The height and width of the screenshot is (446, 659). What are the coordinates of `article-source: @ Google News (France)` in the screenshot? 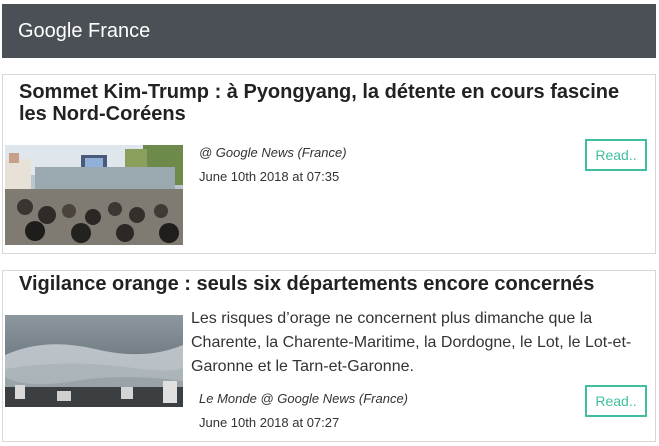 It's located at (273, 152).